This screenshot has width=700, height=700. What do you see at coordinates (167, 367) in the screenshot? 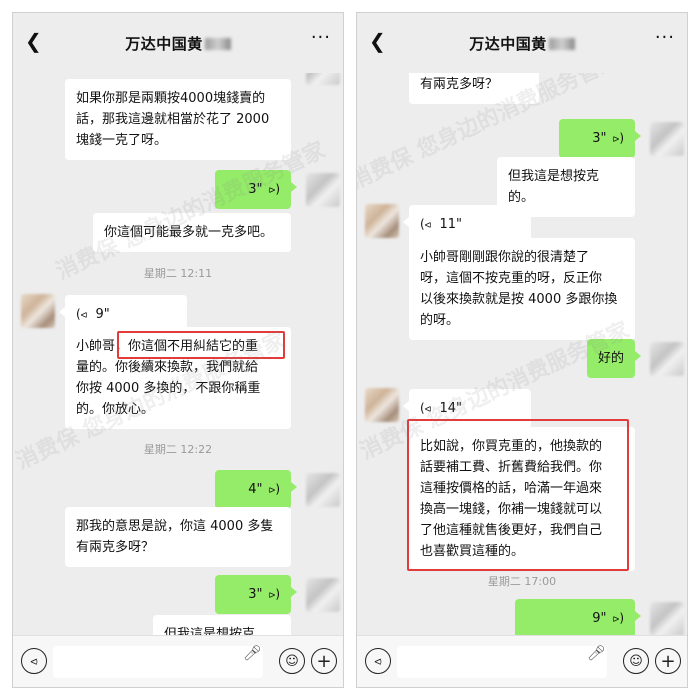
I see `message-line: 量的。你後續來換款，我們就給` at bounding box center [167, 367].